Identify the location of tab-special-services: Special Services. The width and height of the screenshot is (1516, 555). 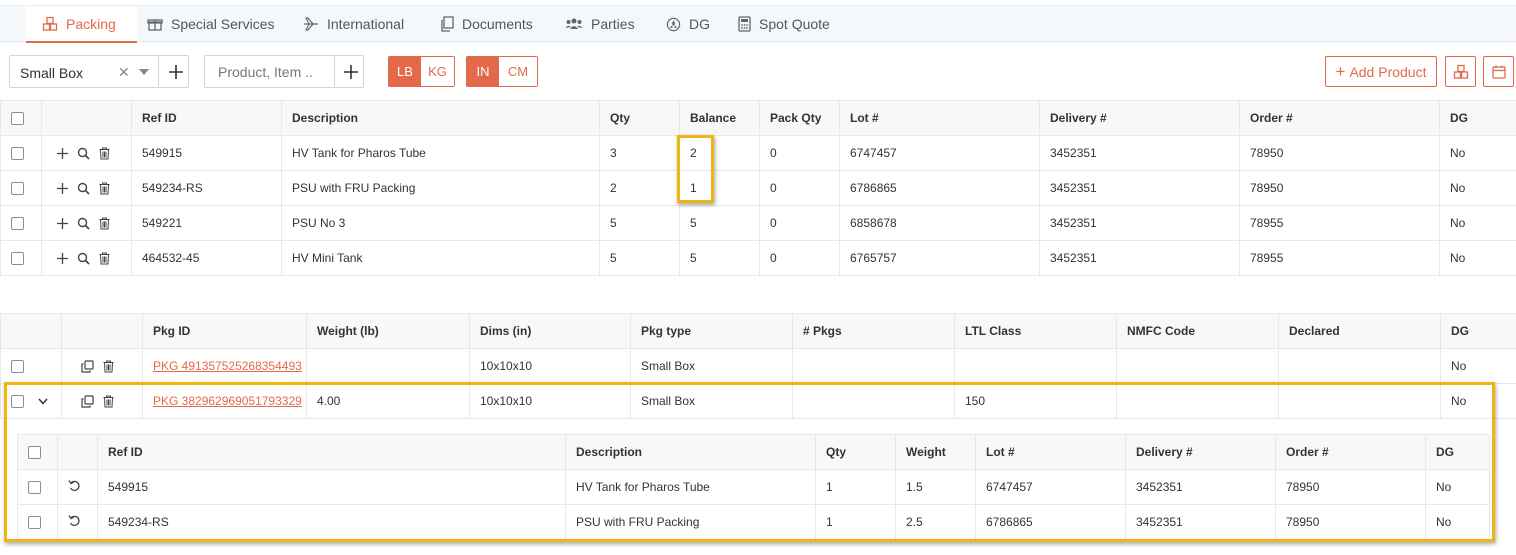
(211, 24).